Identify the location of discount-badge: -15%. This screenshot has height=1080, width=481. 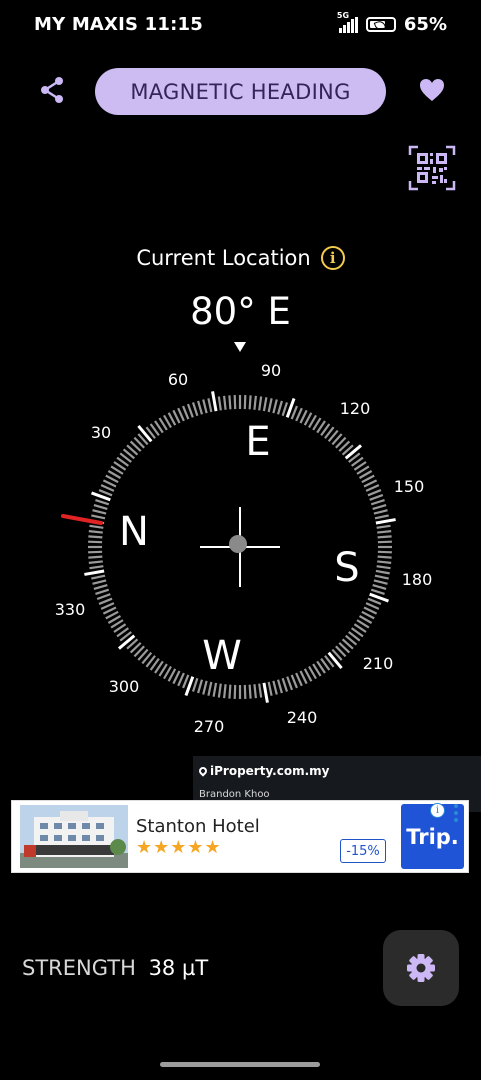
(363, 851).